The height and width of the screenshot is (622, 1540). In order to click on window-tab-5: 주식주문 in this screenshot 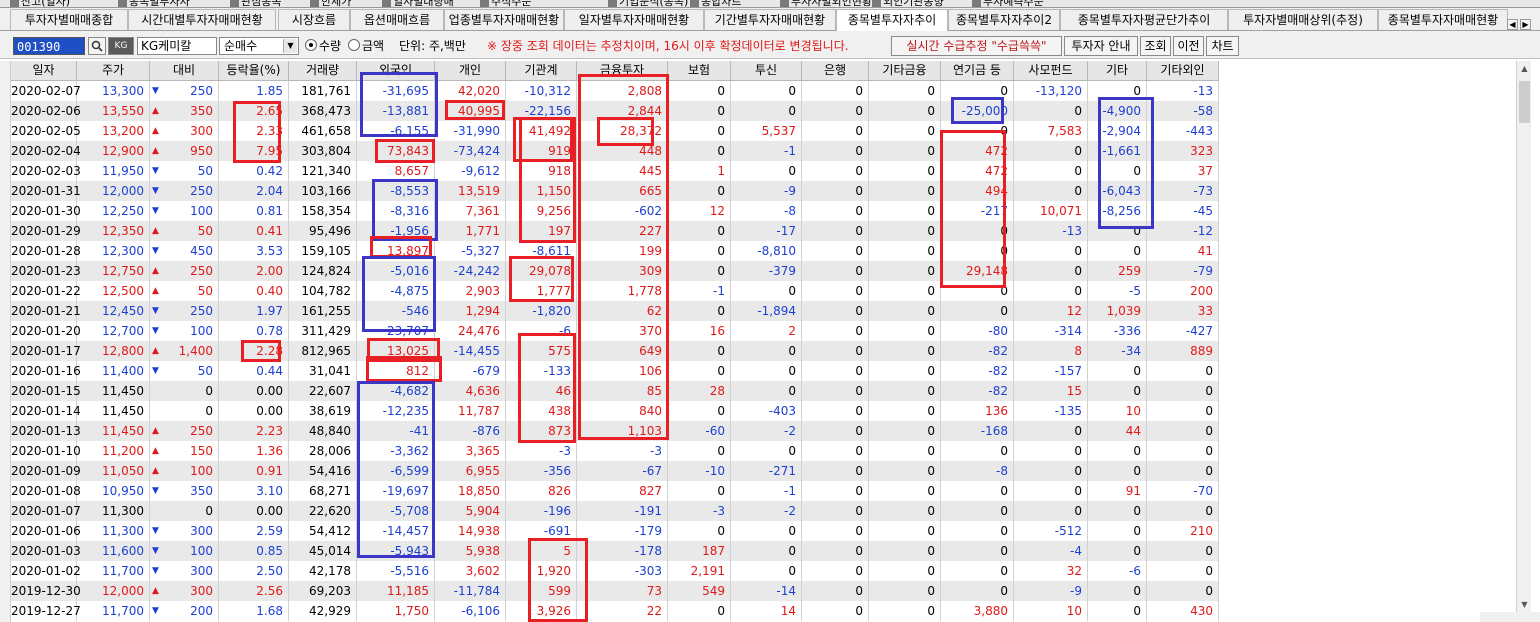, I will do `click(505, 3)`.